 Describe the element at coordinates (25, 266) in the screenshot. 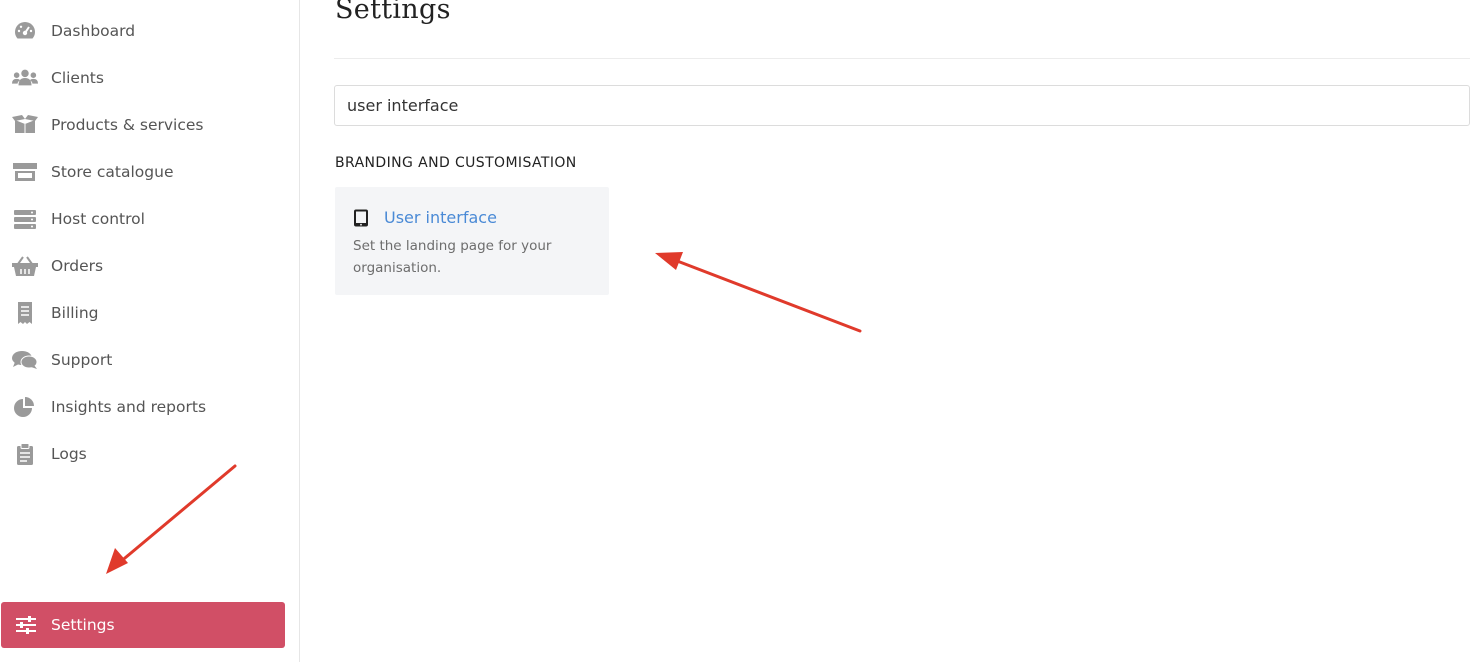

I see `basket-icon` at that location.